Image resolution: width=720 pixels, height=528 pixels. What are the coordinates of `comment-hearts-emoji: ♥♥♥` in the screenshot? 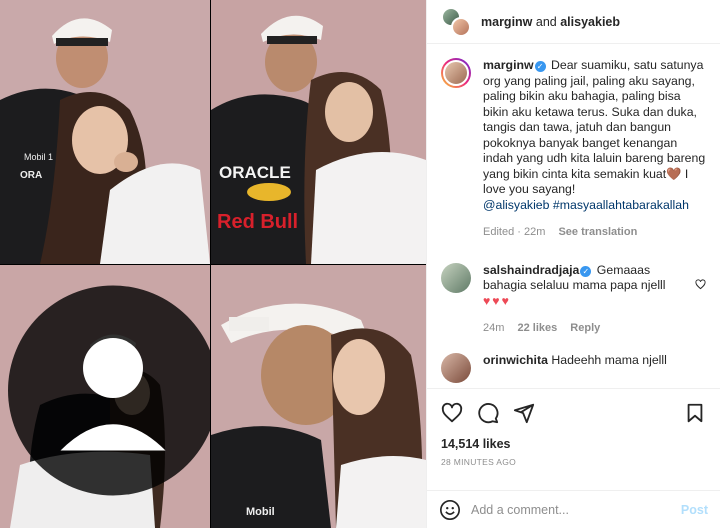 It's located at (497, 300).